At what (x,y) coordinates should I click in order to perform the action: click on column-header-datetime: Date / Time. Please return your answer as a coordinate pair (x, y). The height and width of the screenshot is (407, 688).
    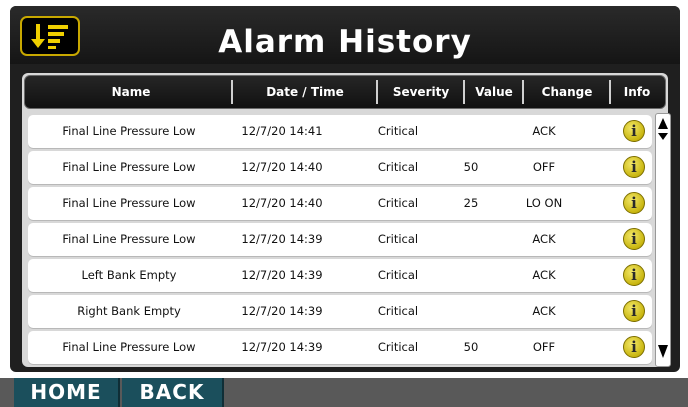
    Looking at the image, I should click on (305, 92).